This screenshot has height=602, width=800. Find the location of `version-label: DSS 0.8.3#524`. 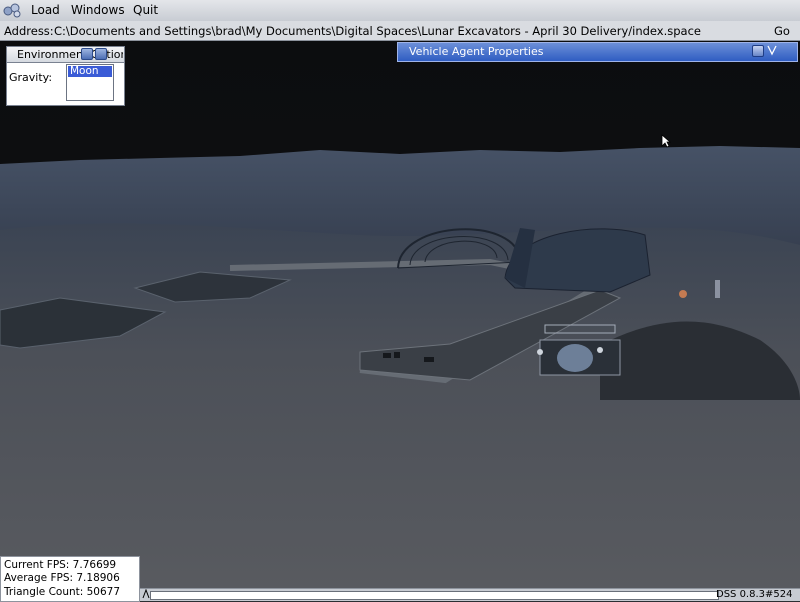

version-label: DSS 0.8.3#524 is located at coordinates (754, 594).